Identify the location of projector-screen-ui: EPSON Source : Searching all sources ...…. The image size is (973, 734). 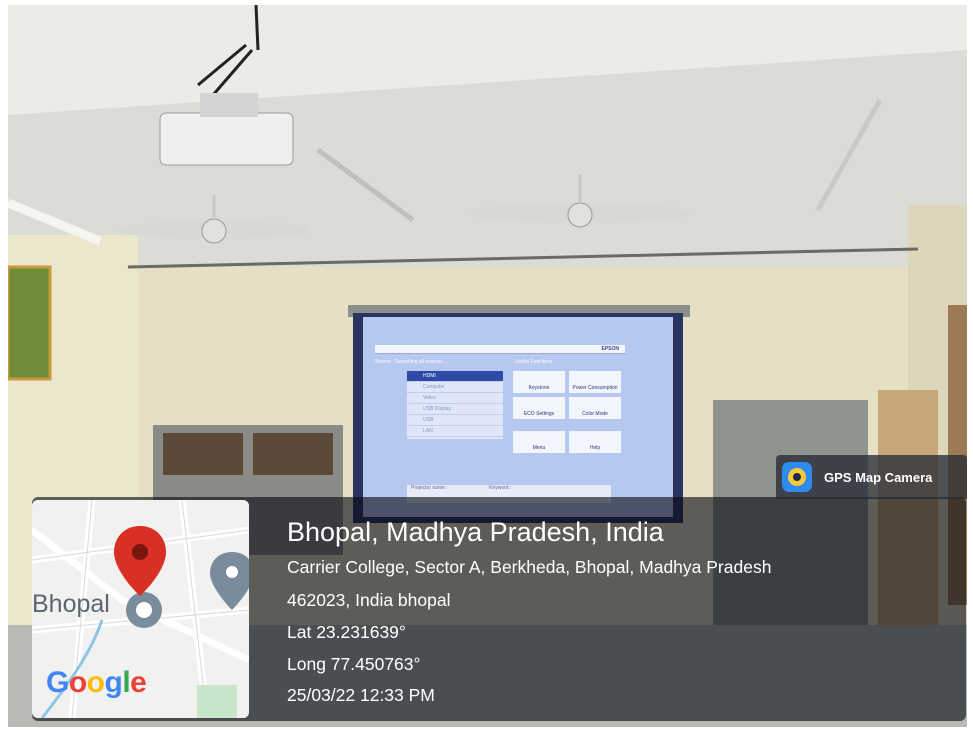
(518, 417).